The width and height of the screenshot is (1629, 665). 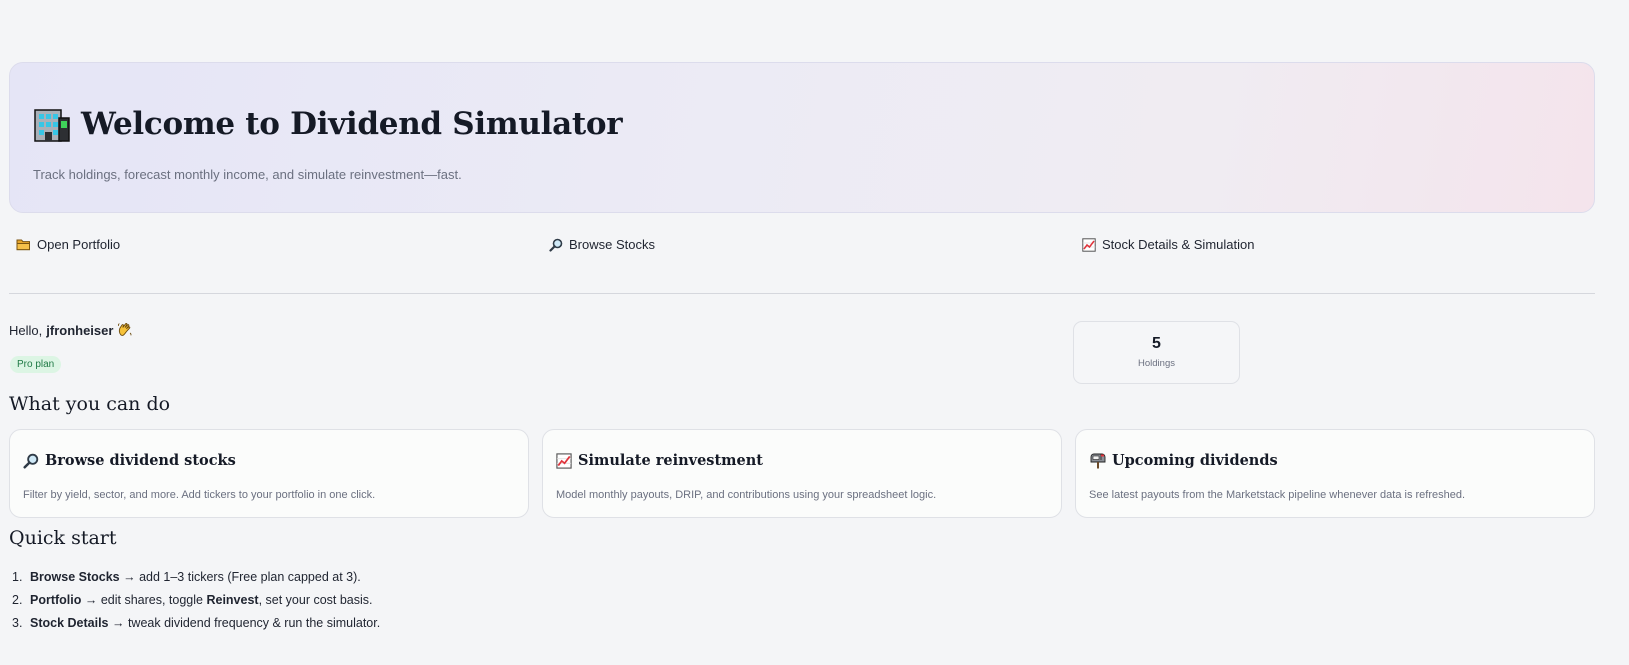 What do you see at coordinates (69, 622) in the screenshot?
I see `step-bold: Stock Details` at bounding box center [69, 622].